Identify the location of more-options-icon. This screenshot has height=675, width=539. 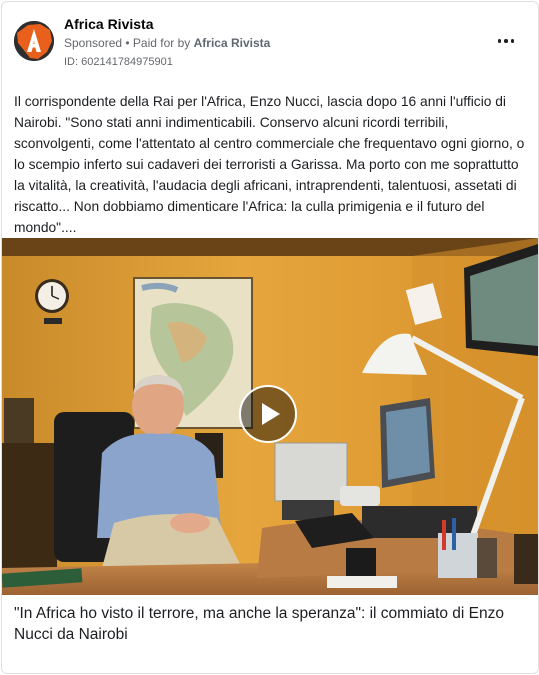
(506, 41).